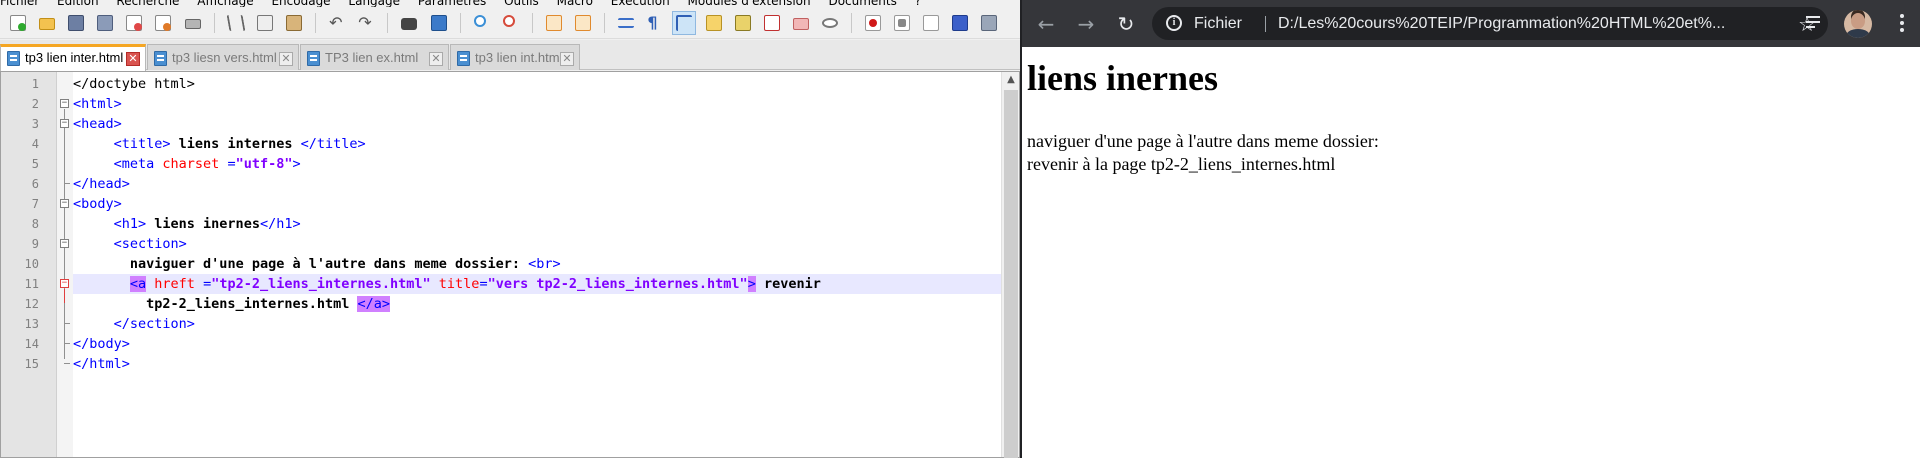 The height and width of the screenshot is (458, 1920). Describe the element at coordinates (193, 23) in the screenshot. I see `print-icon` at that location.